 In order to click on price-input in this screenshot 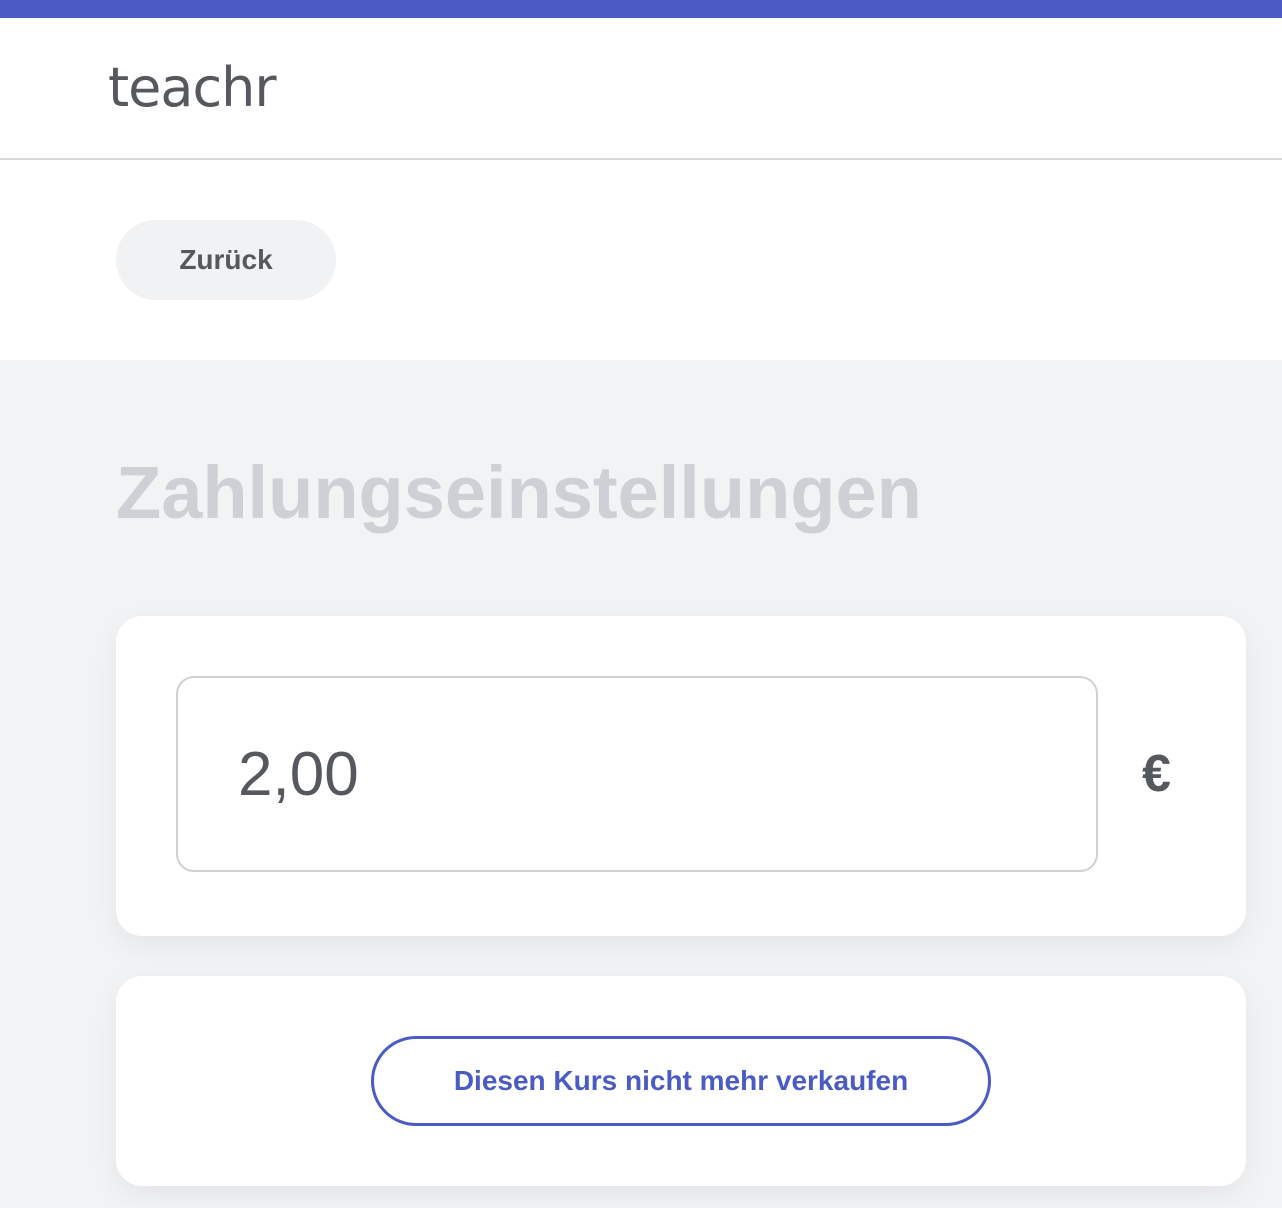, I will do `click(637, 774)`.